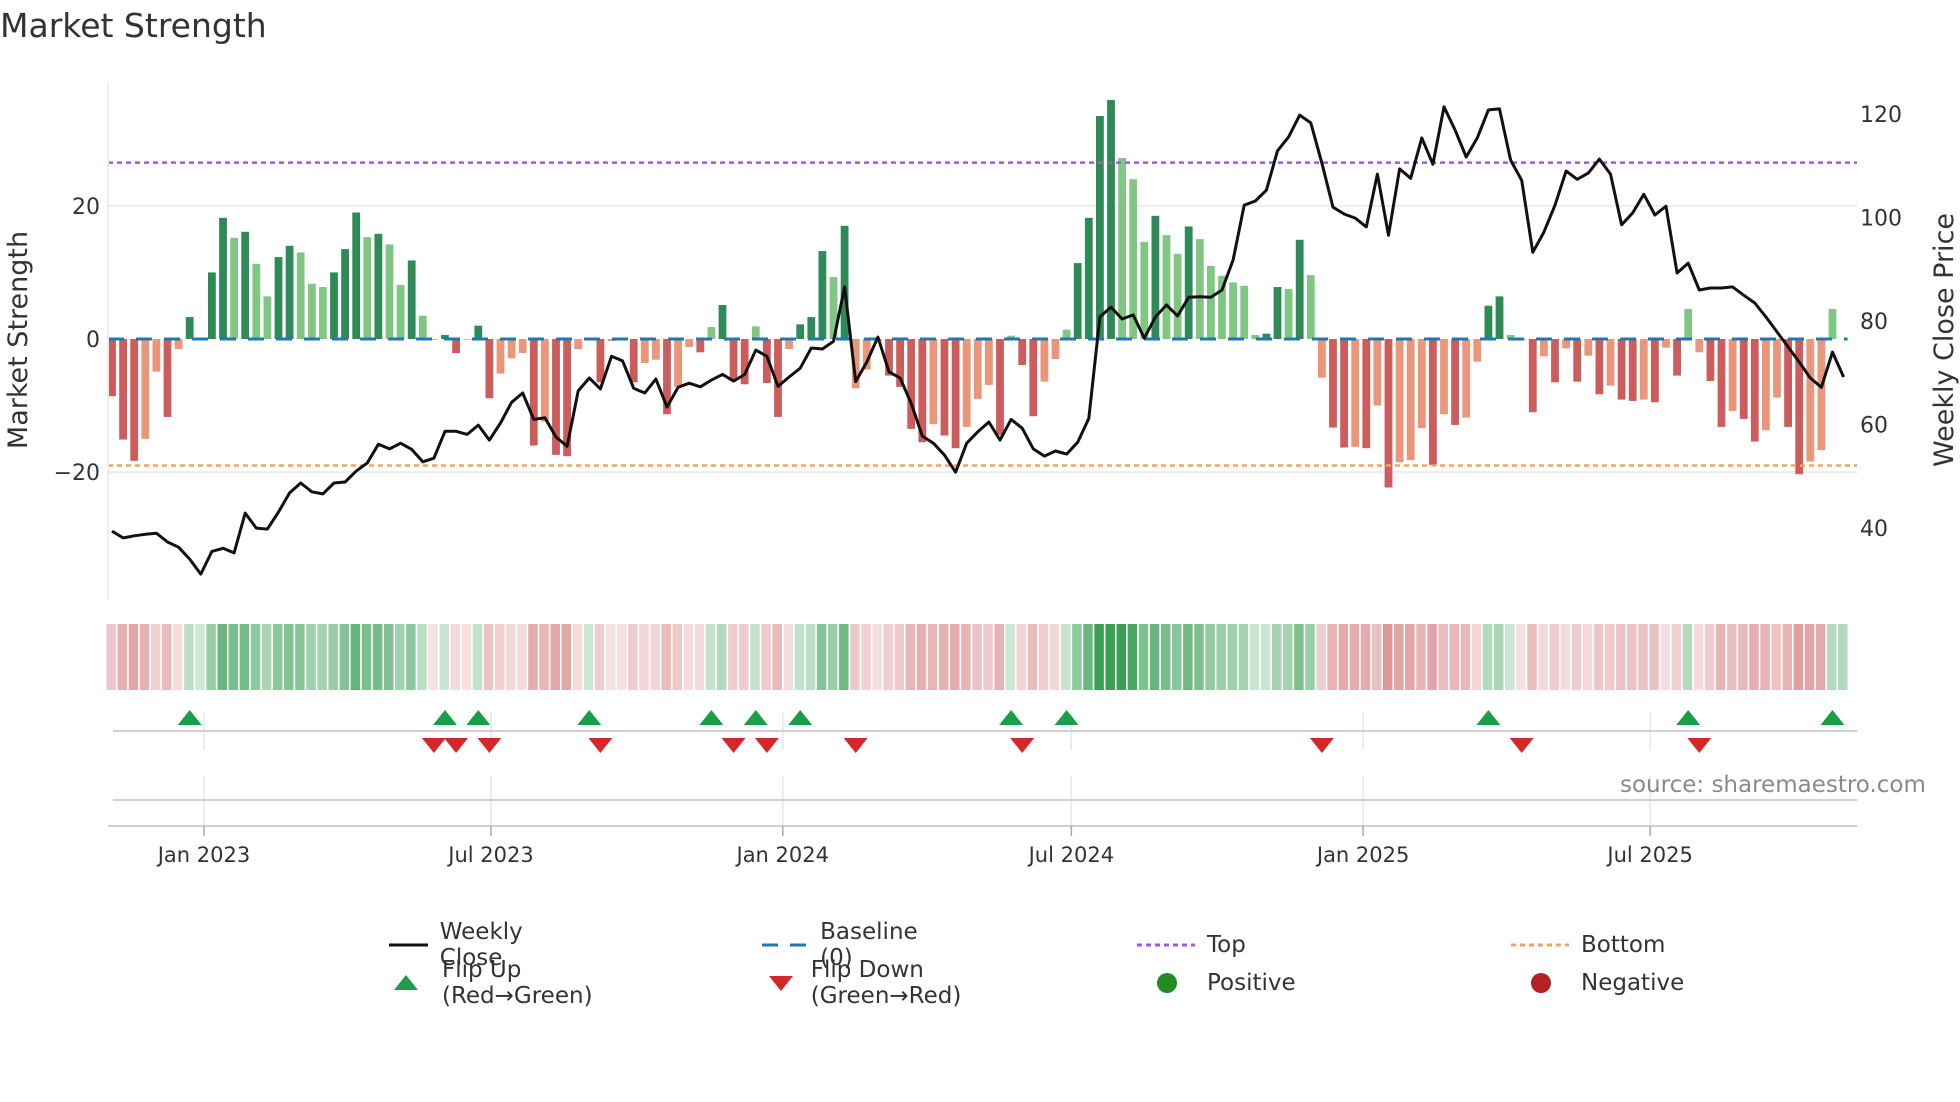  What do you see at coordinates (782, 855) in the screenshot?
I see `x-tick-label: Jan 2024` at bounding box center [782, 855].